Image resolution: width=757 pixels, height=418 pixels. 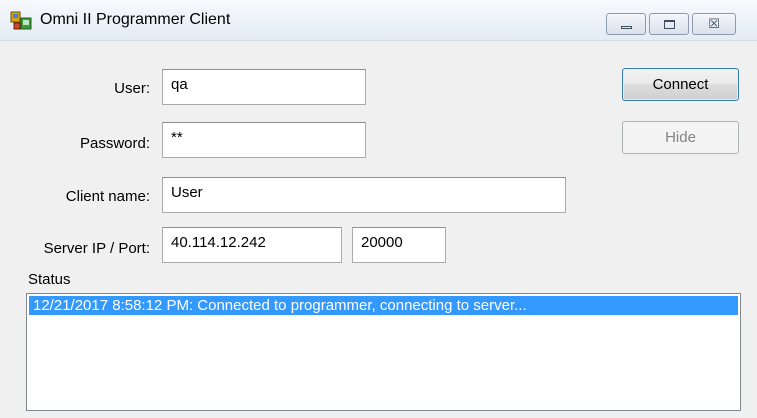 What do you see at coordinates (49, 279) in the screenshot?
I see `status-label: Status` at bounding box center [49, 279].